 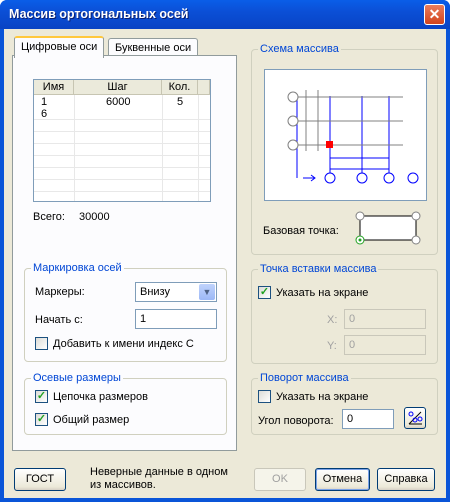 I want to click on markers-select-value: Внизу, so click(x=155, y=292).